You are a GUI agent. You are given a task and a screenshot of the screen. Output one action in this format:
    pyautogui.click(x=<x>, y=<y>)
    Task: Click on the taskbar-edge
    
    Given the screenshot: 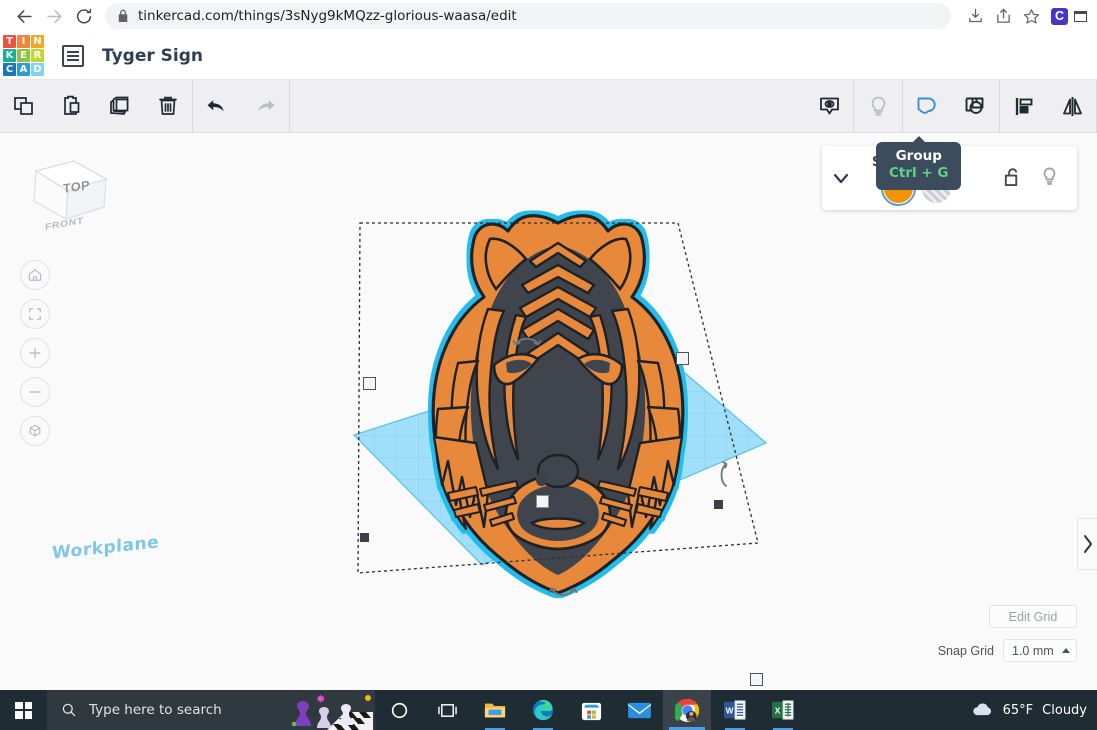 What is the action you would take?
    pyautogui.click(x=543, y=710)
    